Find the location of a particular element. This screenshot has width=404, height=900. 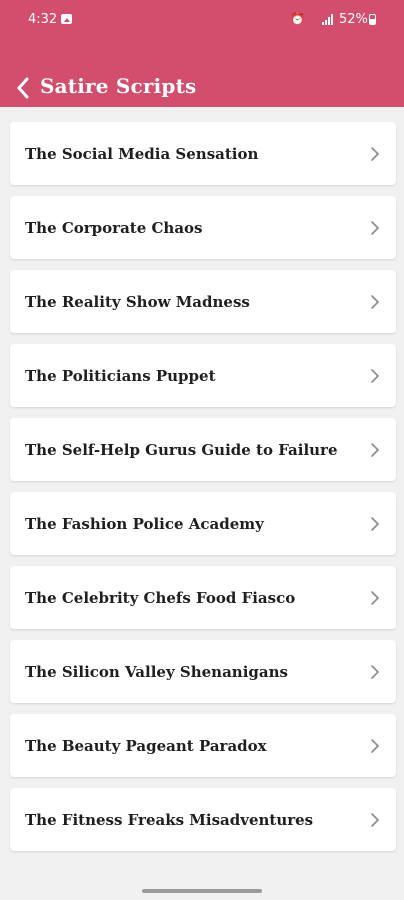

list-item-label: The Celebrity Chefs Food Fiasco is located at coordinates (160, 597).